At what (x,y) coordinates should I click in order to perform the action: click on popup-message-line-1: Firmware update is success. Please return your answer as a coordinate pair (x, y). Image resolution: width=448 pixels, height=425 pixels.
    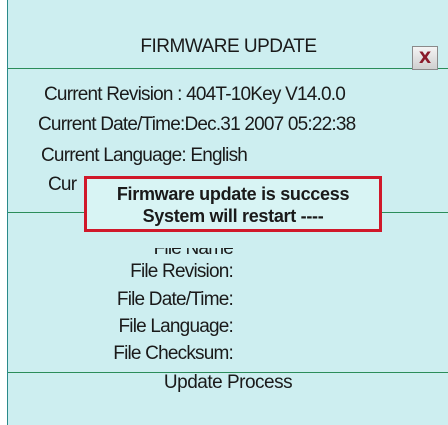
    Looking at the image, I should click on (233, 194).